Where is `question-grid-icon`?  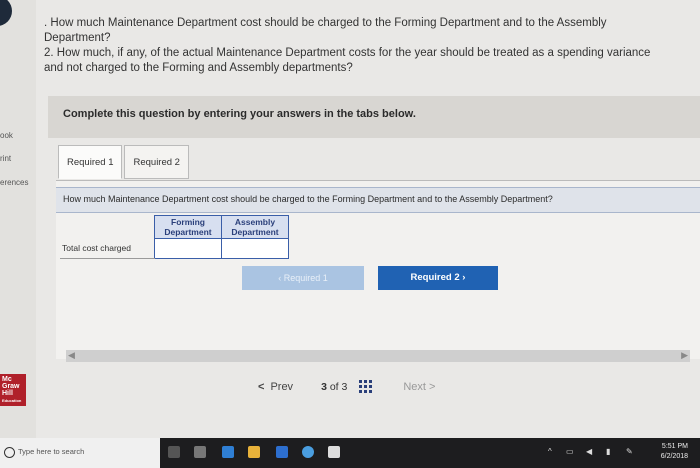
question-grid-icon is located at coordinates (366, 387).